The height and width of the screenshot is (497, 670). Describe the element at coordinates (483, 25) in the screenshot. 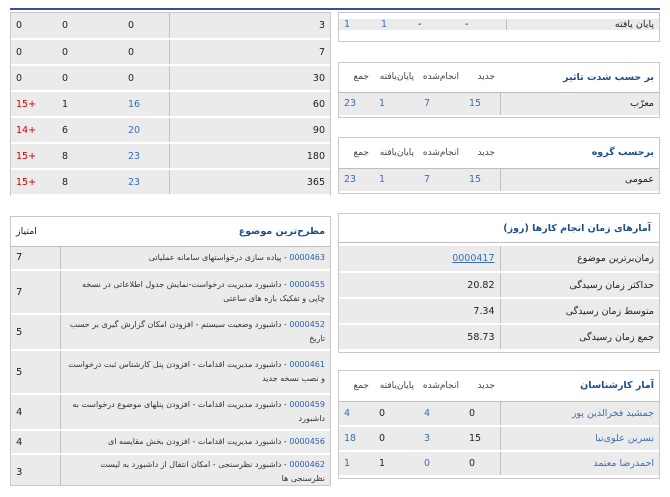

I see `finished-new: -` at that location.